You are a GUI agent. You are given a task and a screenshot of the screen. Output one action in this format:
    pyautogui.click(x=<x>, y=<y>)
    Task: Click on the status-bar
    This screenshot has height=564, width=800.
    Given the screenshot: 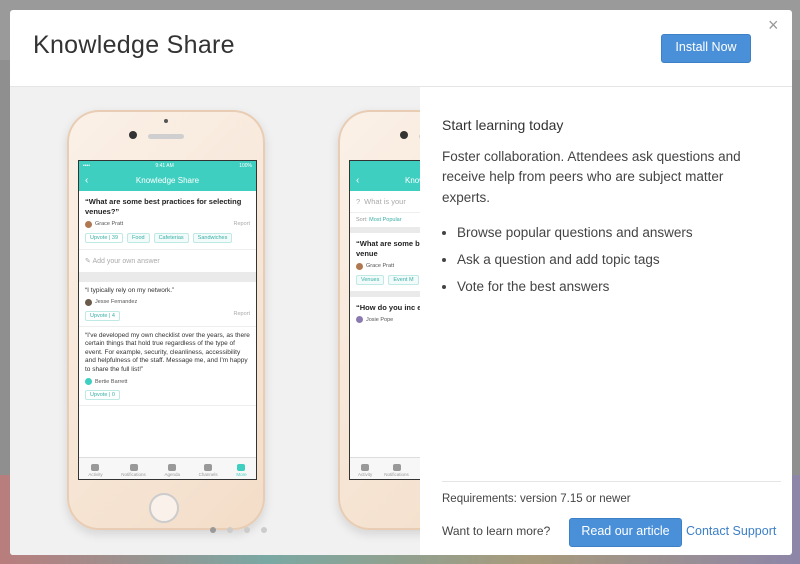 What is the action you would take?
    pyautogui.click(x=385, y=166)
    